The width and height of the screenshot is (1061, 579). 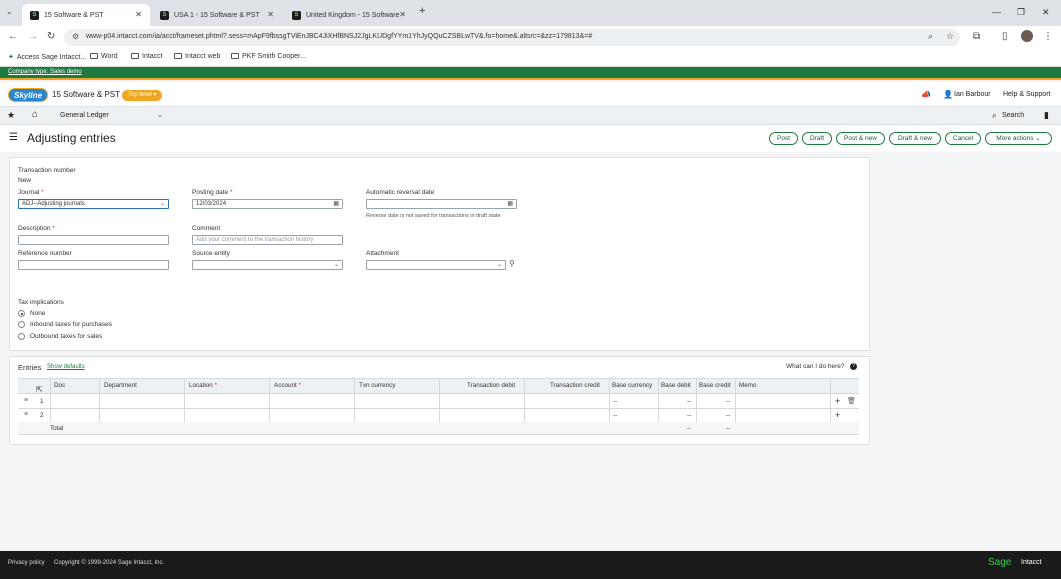 What do you see at coordinates (976, 37) in the screenshot?
I see `extensions-icon: ⧉` at bounding box center [976, 37].